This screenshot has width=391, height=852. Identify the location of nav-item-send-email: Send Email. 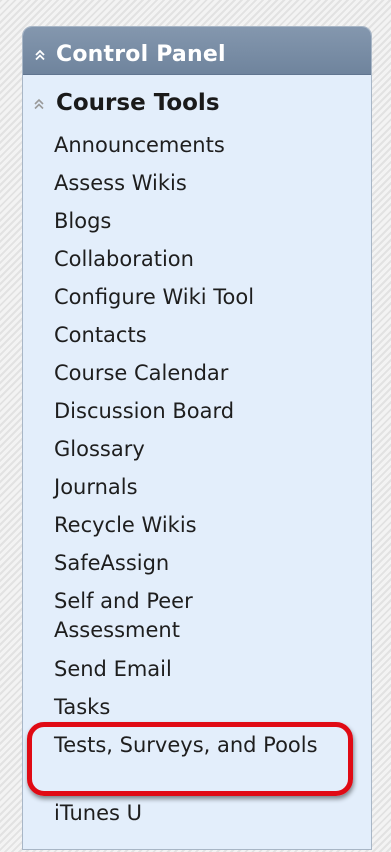
(204, 669).